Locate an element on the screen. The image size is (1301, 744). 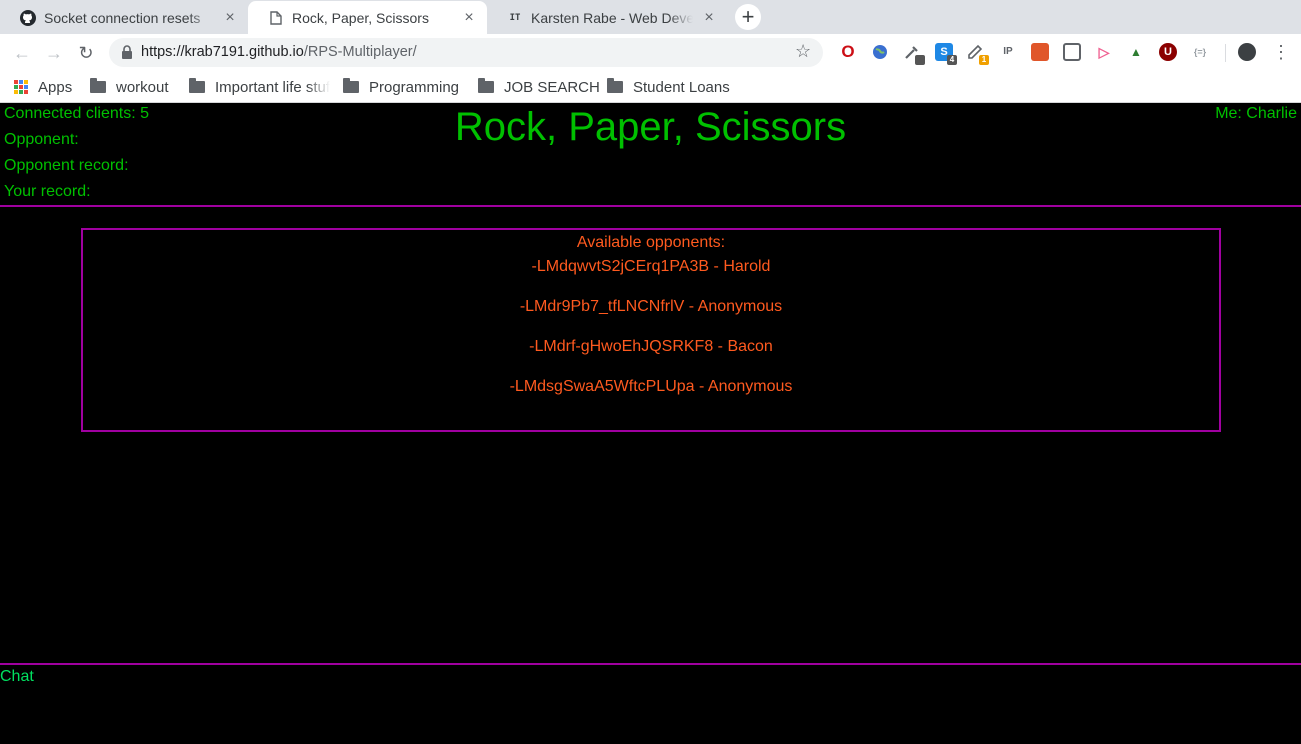
bookmark-label: Programming is located at coordinates (414, 87).